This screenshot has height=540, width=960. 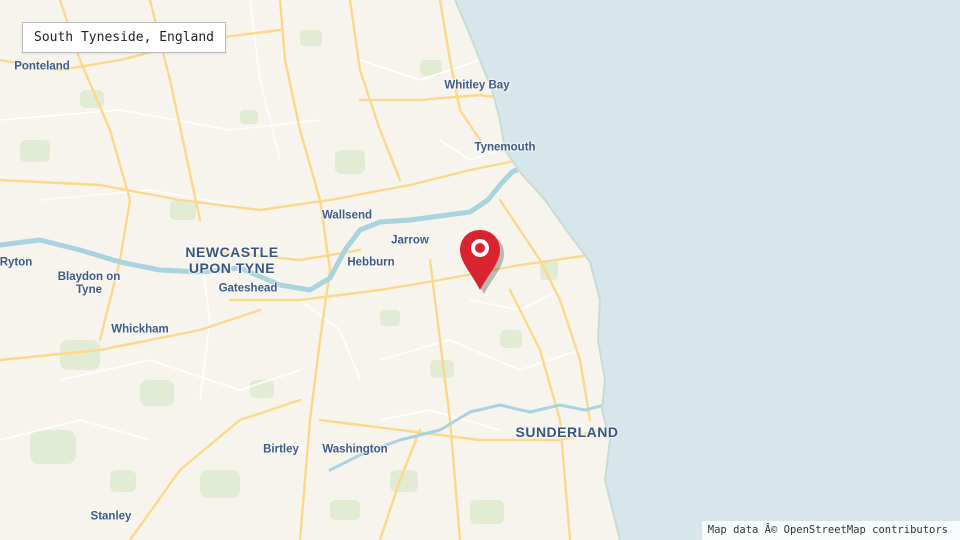 What do you see at coordinates (111, 516) in the screenshot?
I see `place-label-stanley: Stanley` at bounding box center [111, 516].